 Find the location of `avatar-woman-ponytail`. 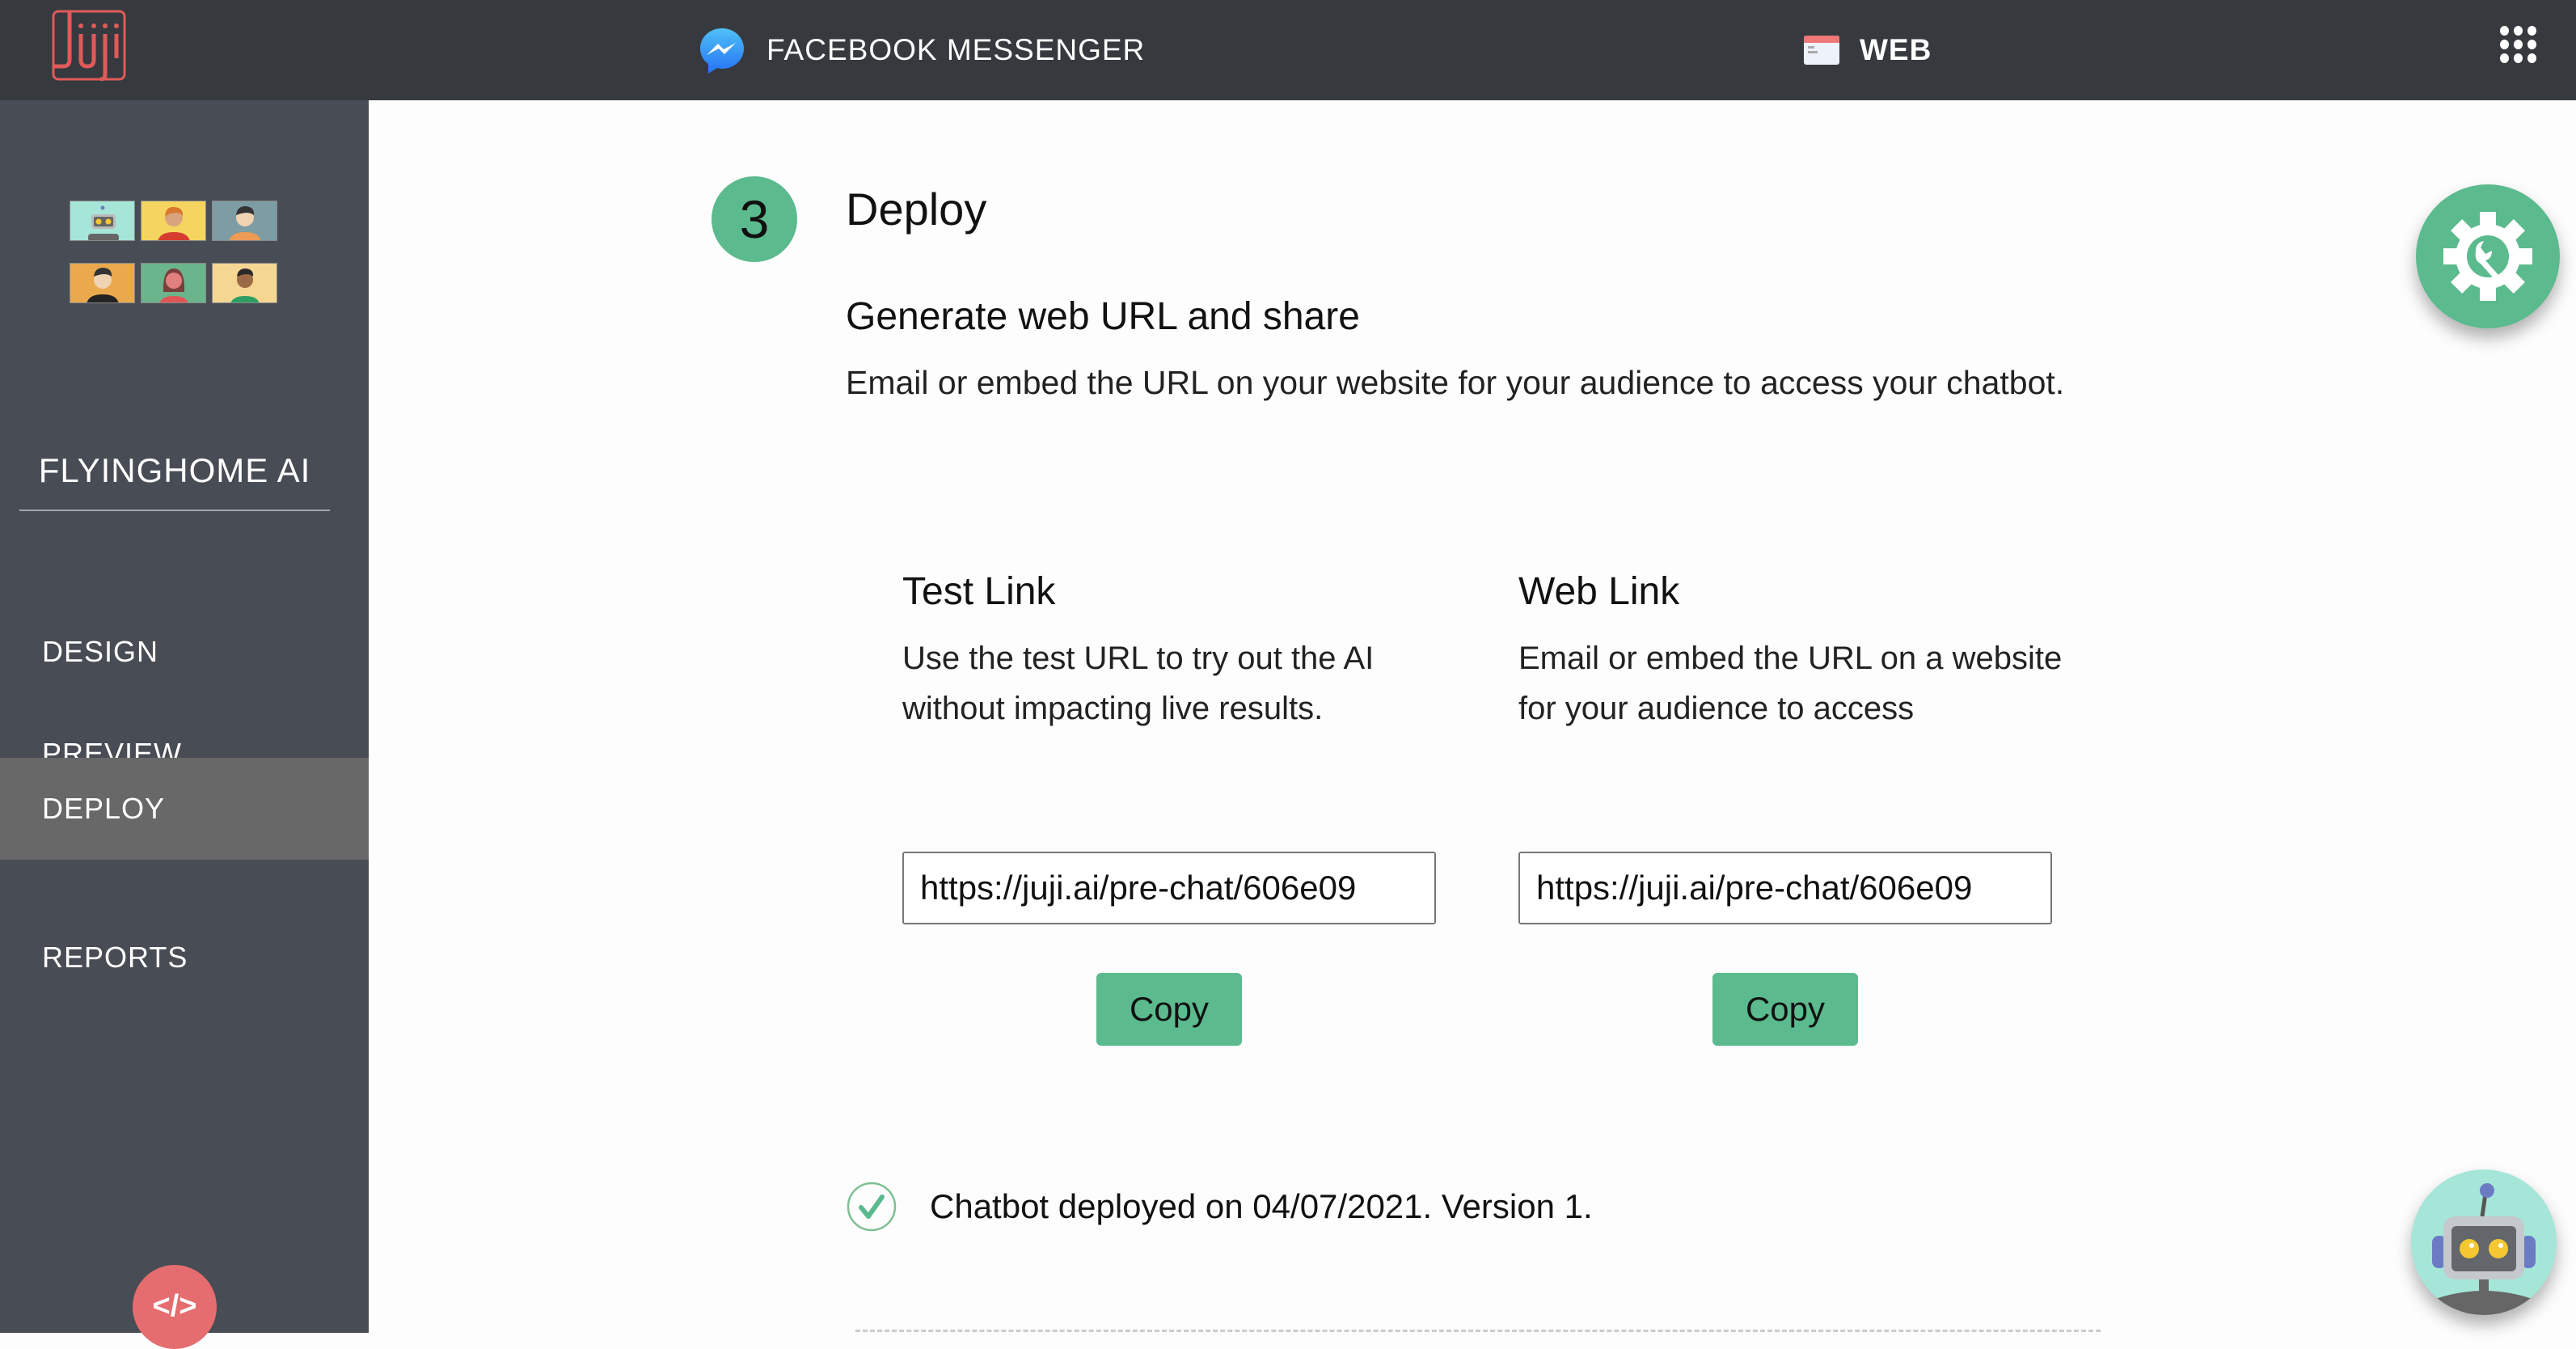

avatar-woman-ponytail is located at coordinates (244, 283).